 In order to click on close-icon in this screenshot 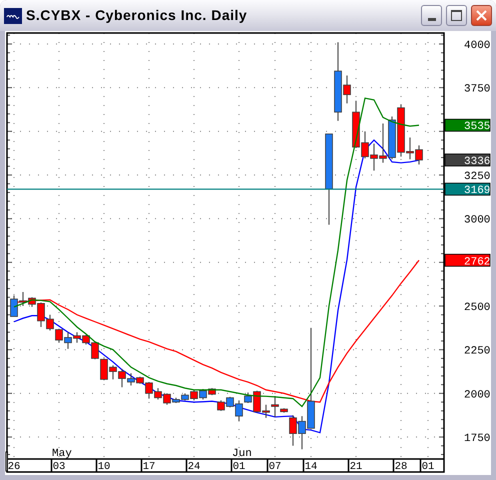, I will do `click(481, 15)`.